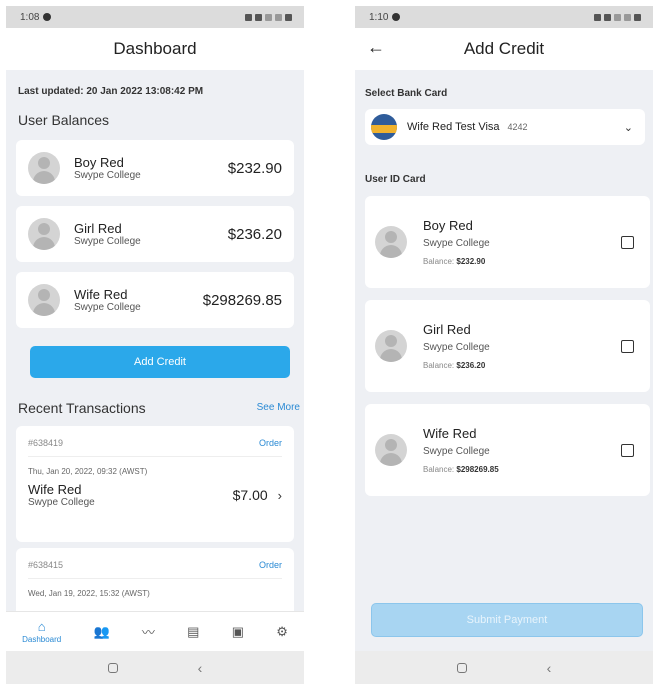 The image size is (653, 688). What do you see at coordinates (406, 93) in the screenshot?
I see `select-bank-card-label: Select Bank Card` at bounding box center [406, 93].